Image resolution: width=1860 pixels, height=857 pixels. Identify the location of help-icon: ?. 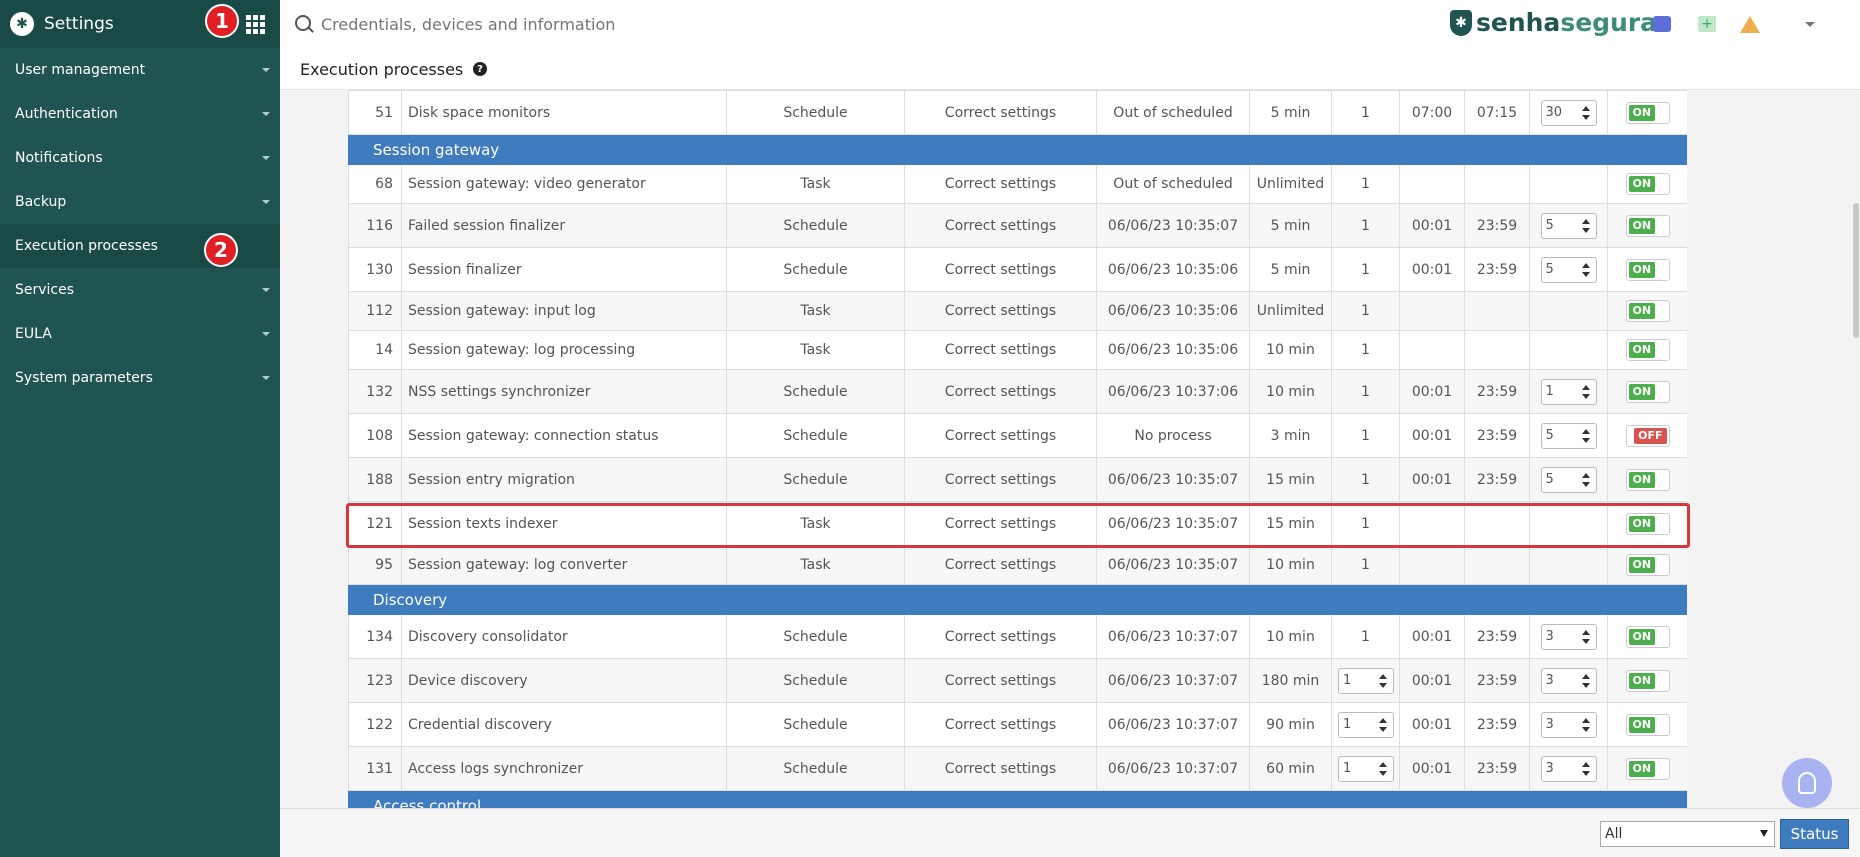
(480, 69).